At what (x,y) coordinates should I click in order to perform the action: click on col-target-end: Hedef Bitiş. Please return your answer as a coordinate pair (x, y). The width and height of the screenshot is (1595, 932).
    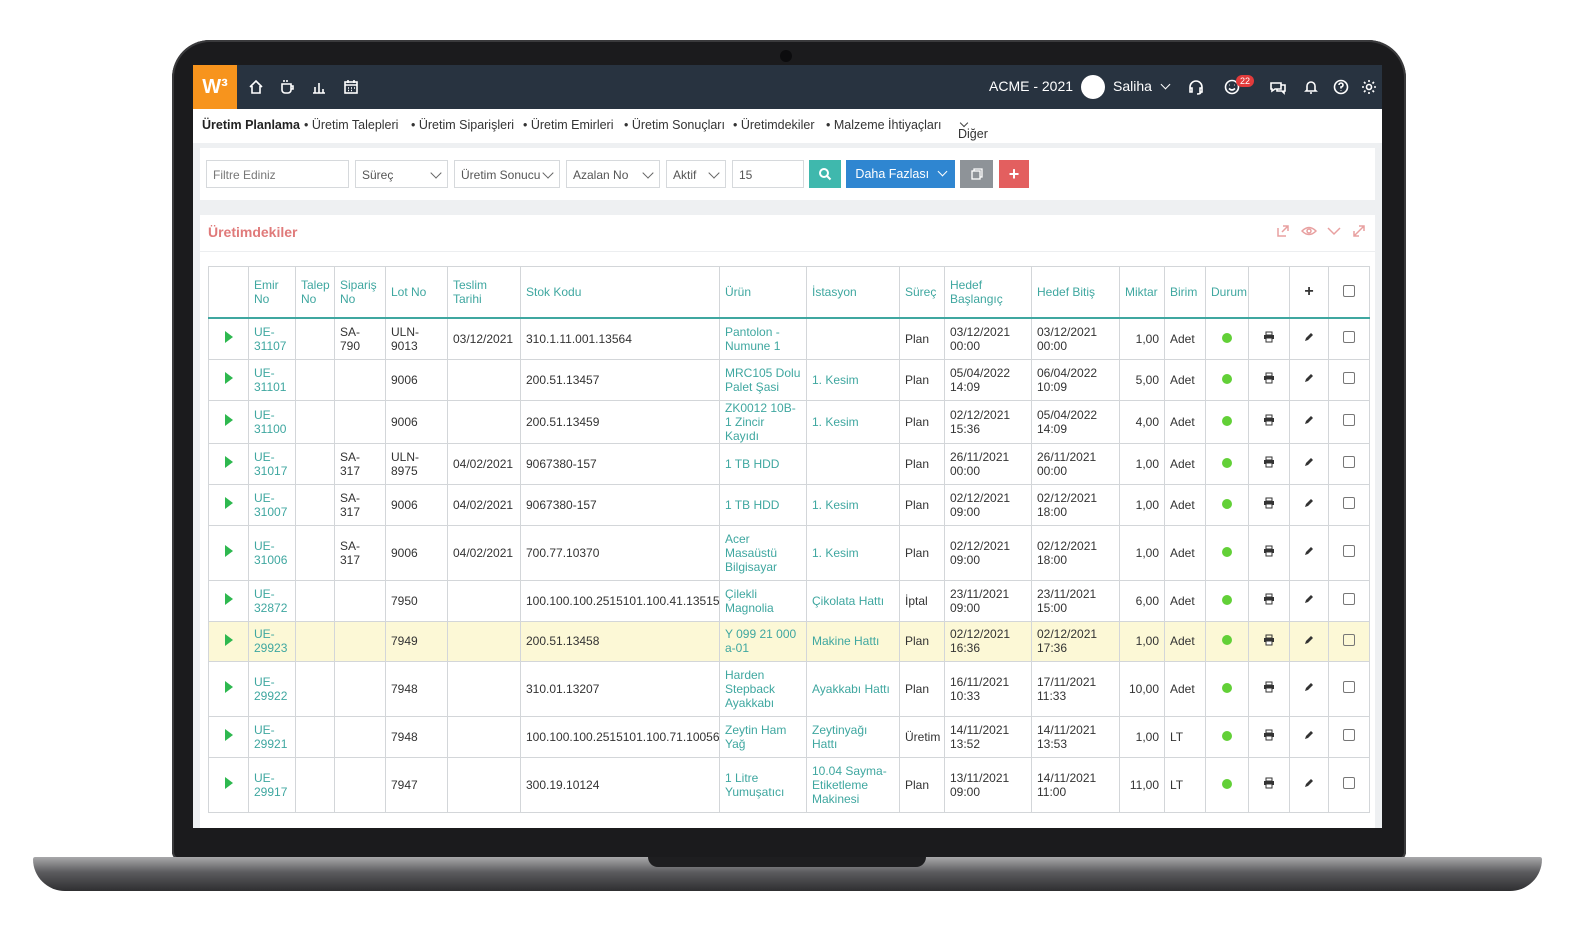
    Looking at the image, I should click on (1075, 292).